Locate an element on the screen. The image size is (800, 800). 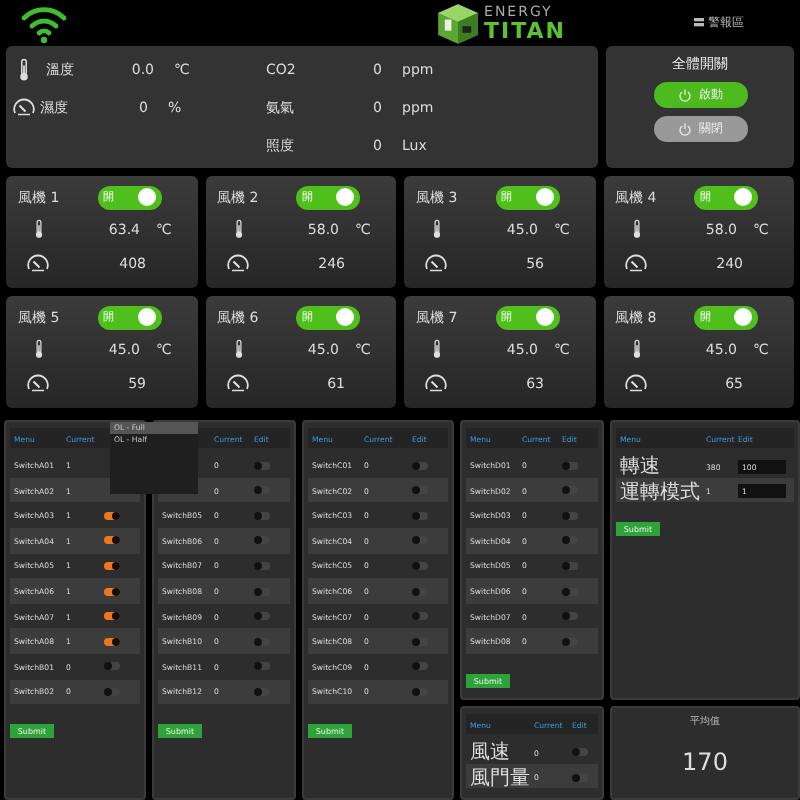
reading-value: 170 is located at coordinates (705, 762).